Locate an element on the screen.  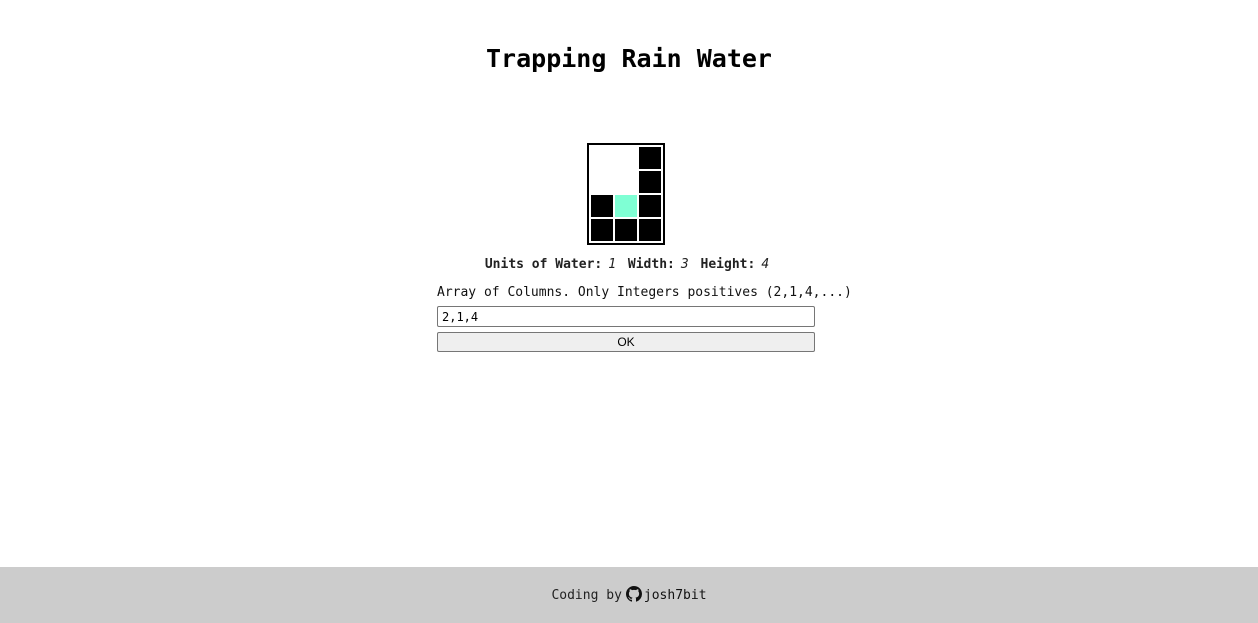
height-label: Height: is located at coordinates (728, 264).